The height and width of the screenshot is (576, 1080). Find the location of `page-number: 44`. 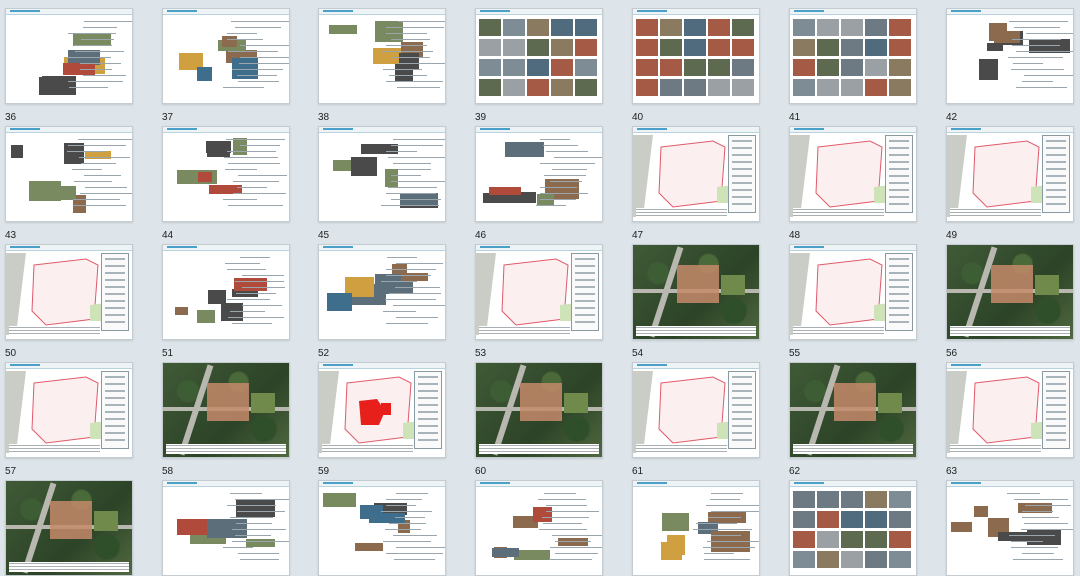

page-number: 44 is located at coordinates (168, 235).